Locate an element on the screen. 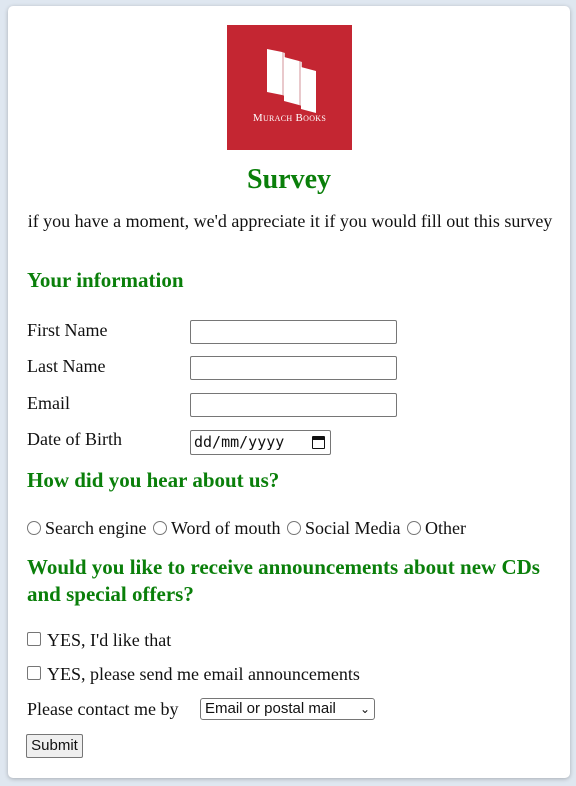 This screenshot has height=786, width=576. book-icon is located at coordinates (291, 81).